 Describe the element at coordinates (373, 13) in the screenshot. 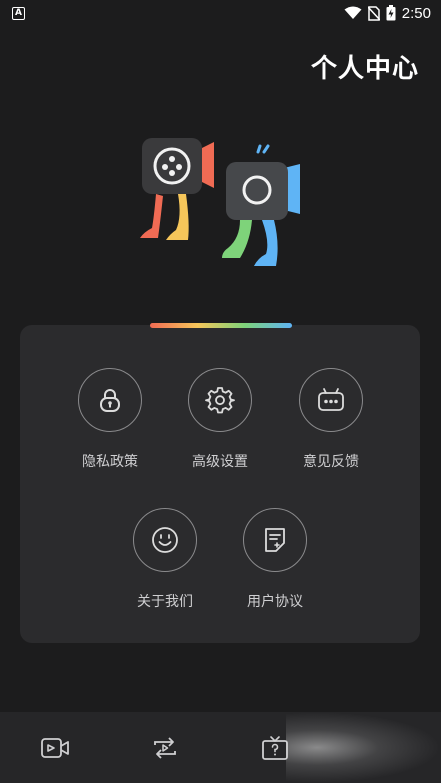

I see `no-sim-icon` at that location.